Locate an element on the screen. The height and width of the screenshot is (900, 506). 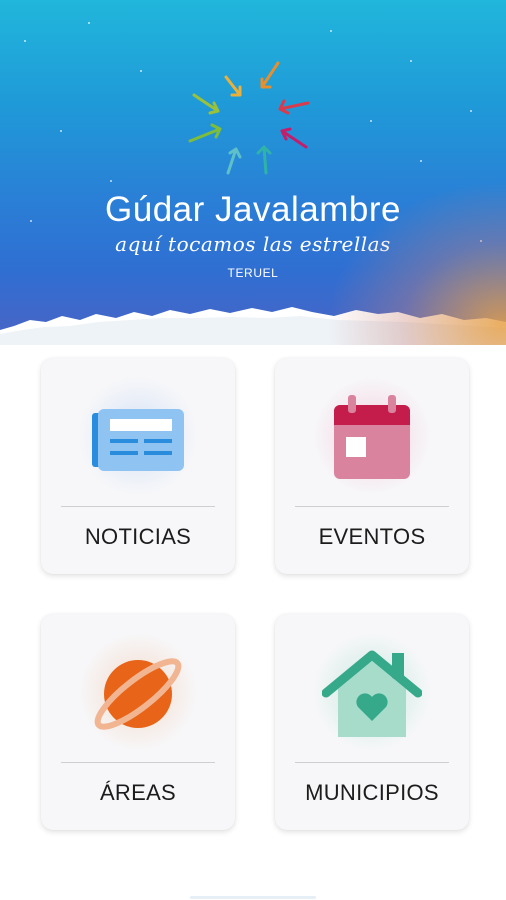
menu-card-eventos: EVENTOS is located at coordinates (372, 466).